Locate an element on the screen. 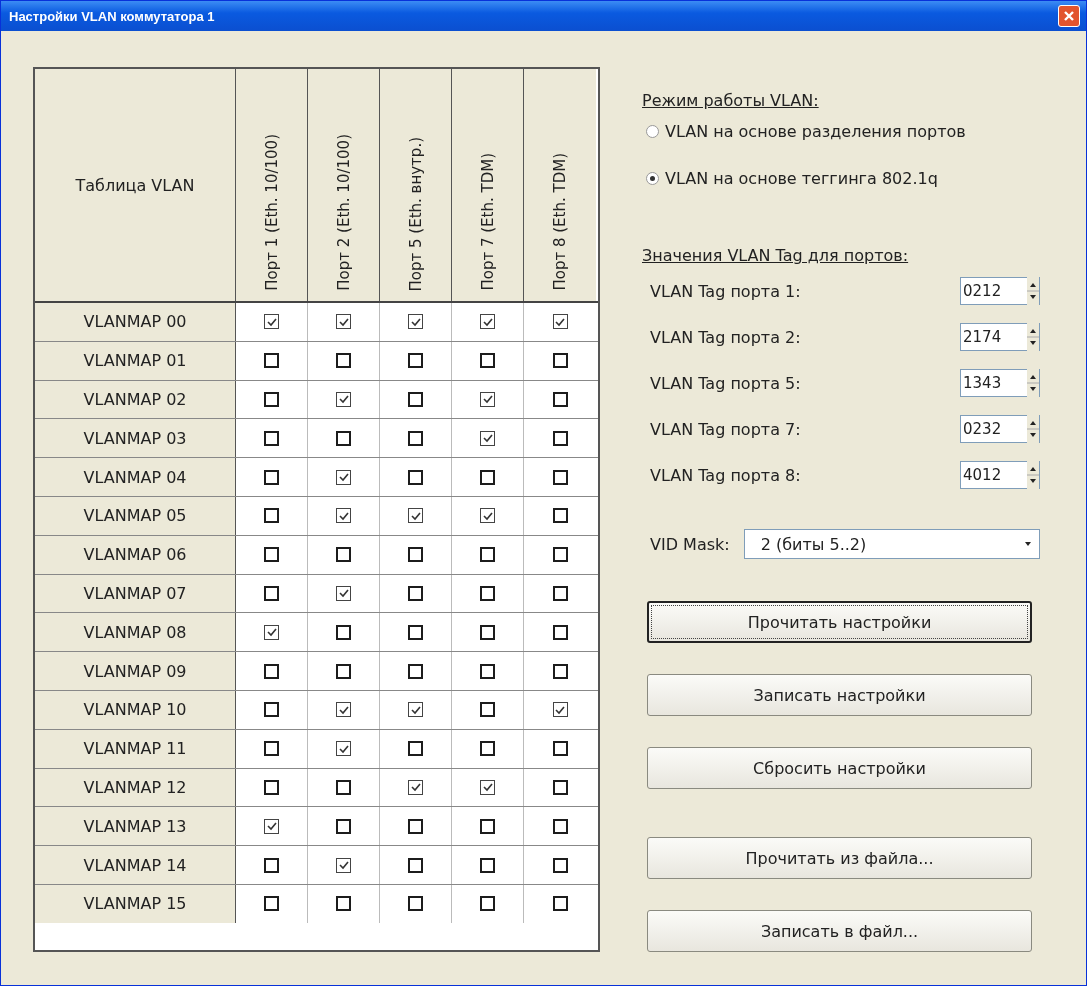  row-header: VLANMAP 13 is located at coordinates (135, 826).